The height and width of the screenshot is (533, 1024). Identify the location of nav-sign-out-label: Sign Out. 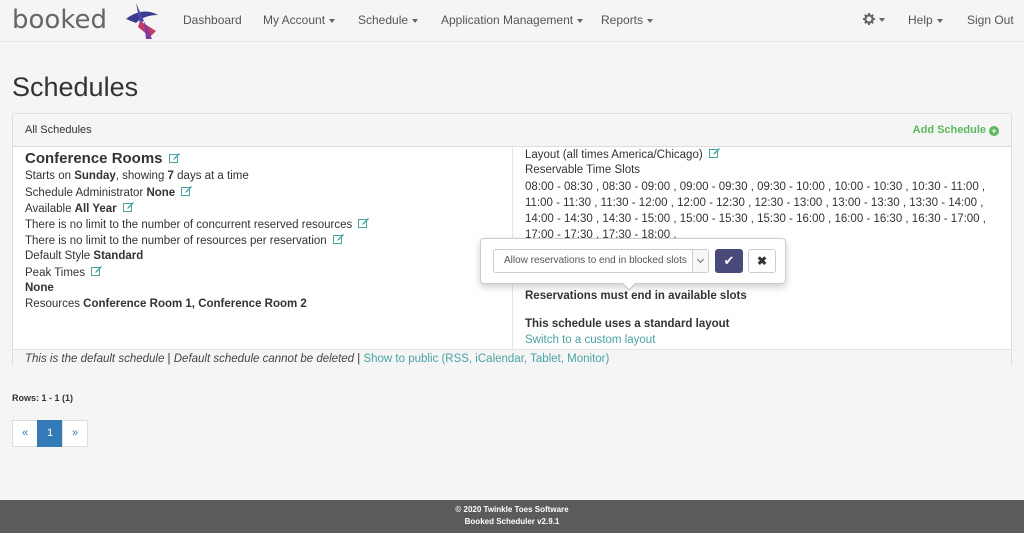
(990, 20).